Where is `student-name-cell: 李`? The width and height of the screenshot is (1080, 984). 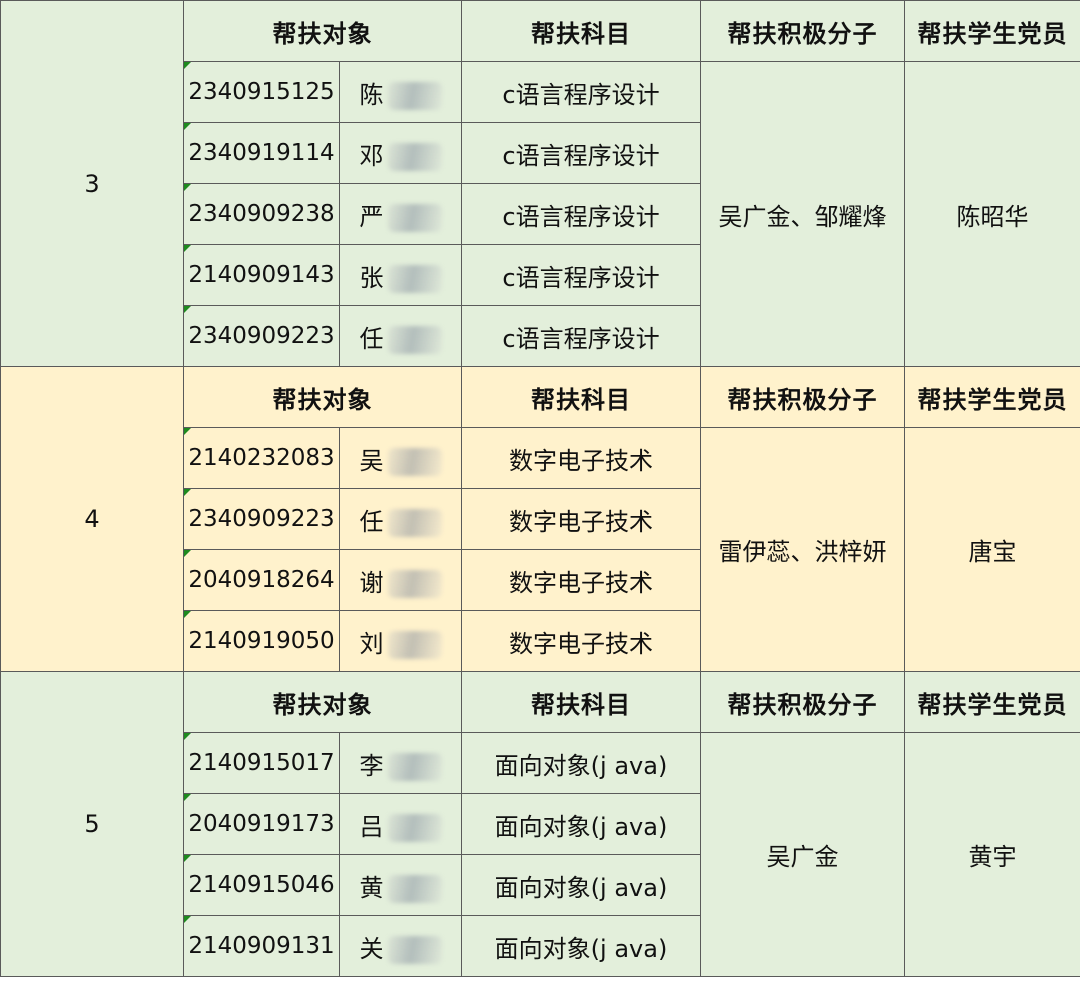
student-name-cell: 李 is located at coordinates (400, 763).